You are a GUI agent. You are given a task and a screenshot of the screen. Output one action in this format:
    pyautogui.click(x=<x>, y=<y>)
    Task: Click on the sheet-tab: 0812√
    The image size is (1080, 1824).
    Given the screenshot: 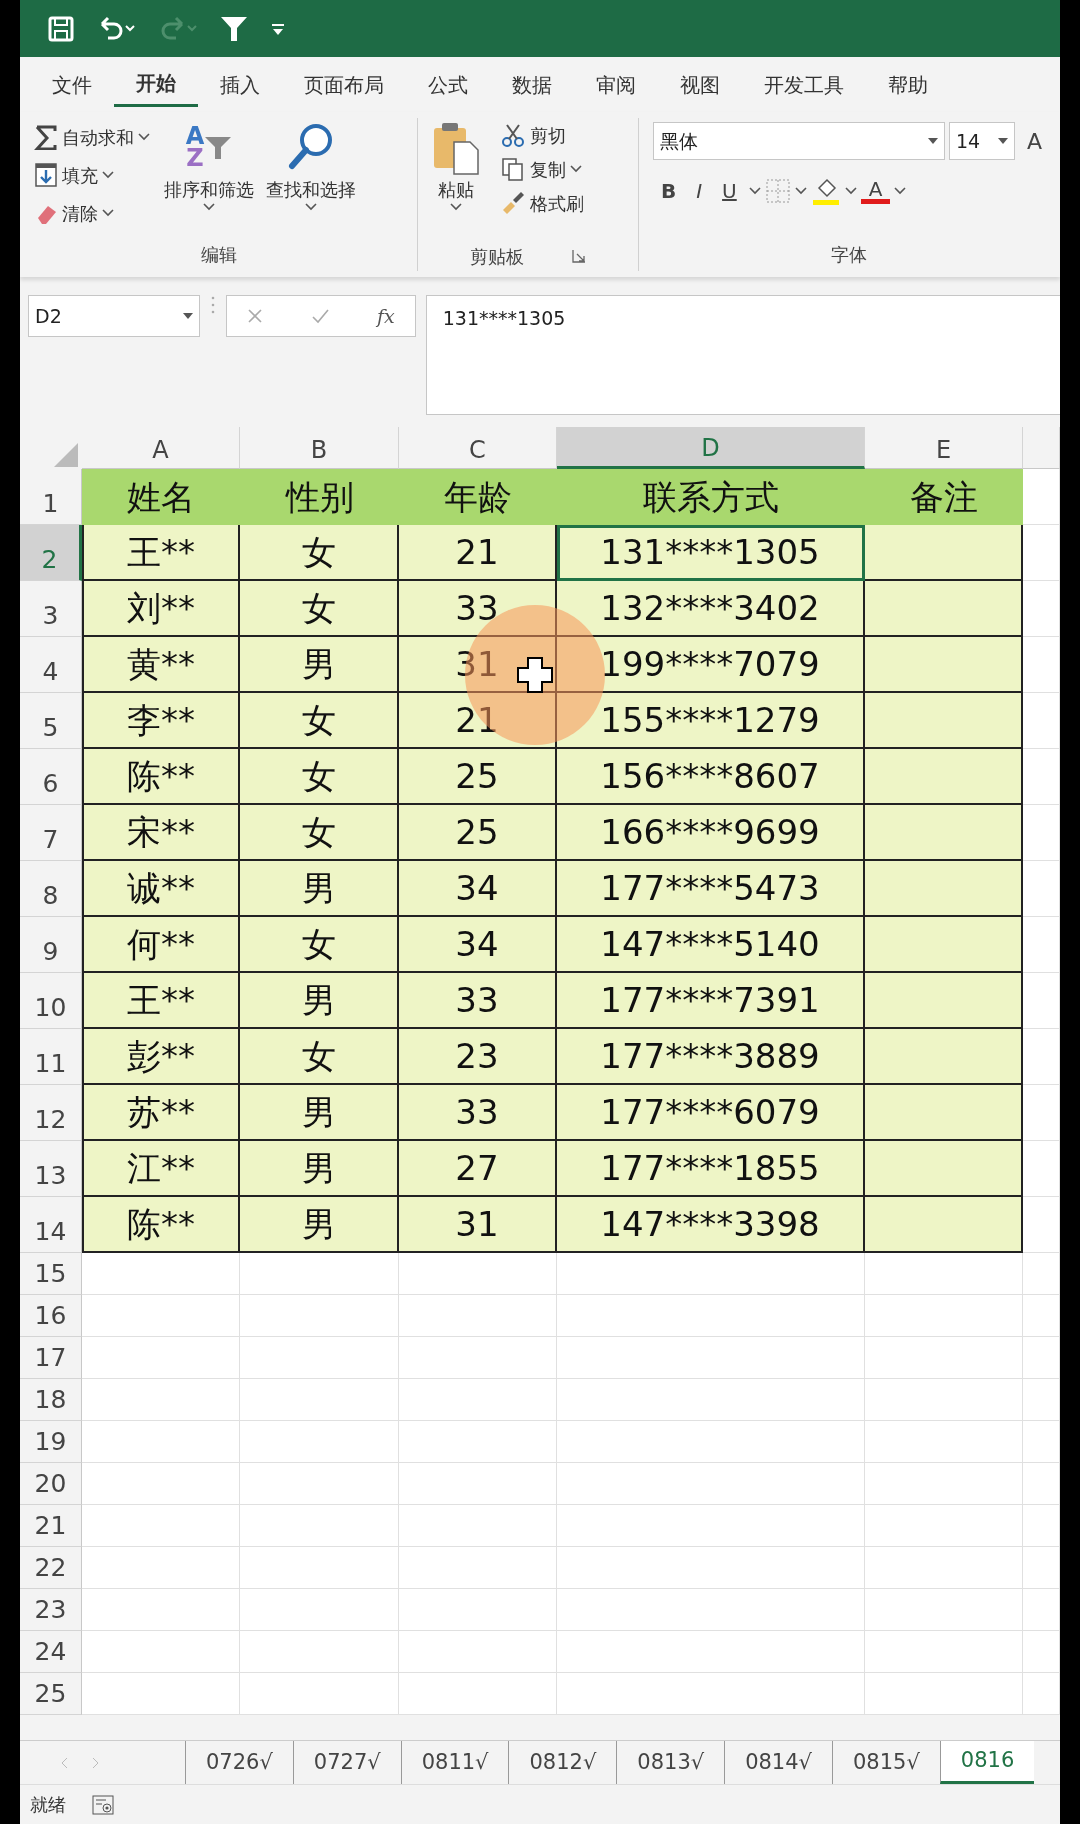 What is the action you would take?
    pyautogui.click(x=562, y=1762)
    